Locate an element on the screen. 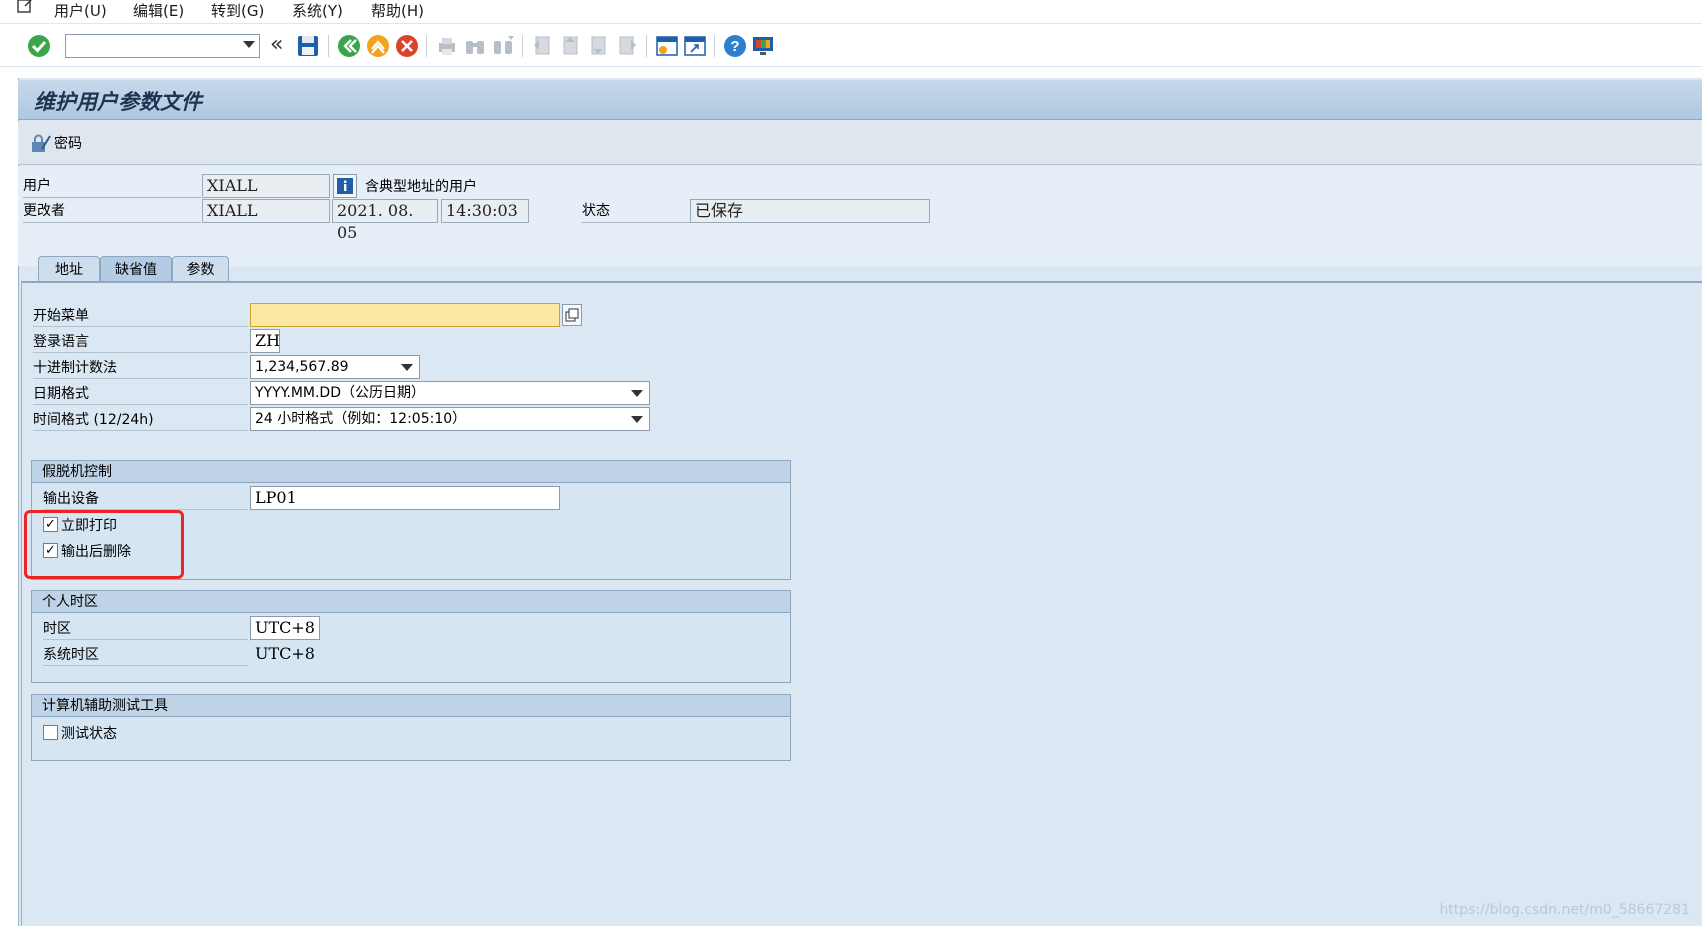 The height and width of the screenshot is (926, 1702). command-field is located at coordinates (162, 46).